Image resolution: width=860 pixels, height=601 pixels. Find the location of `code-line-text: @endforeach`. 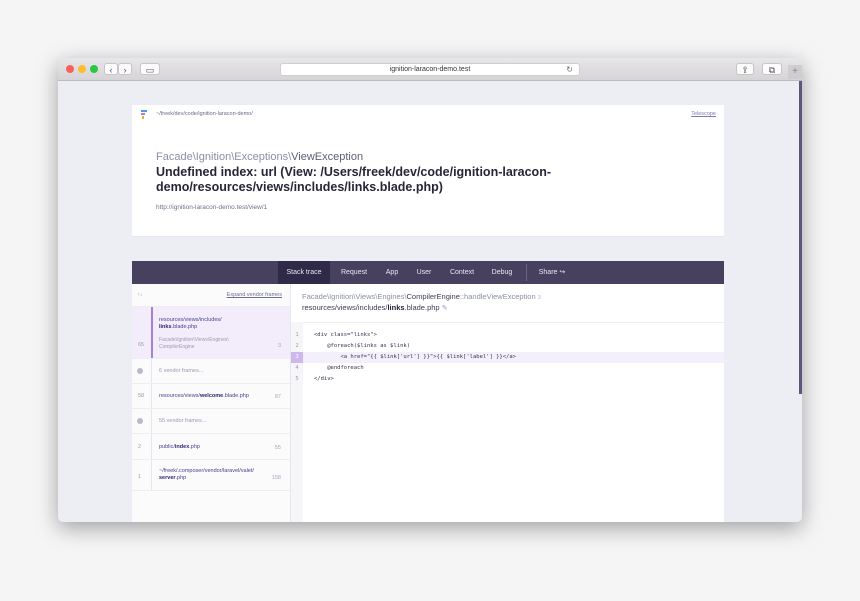

code-line-text: @endforeach is located at coordinates (339, 368).